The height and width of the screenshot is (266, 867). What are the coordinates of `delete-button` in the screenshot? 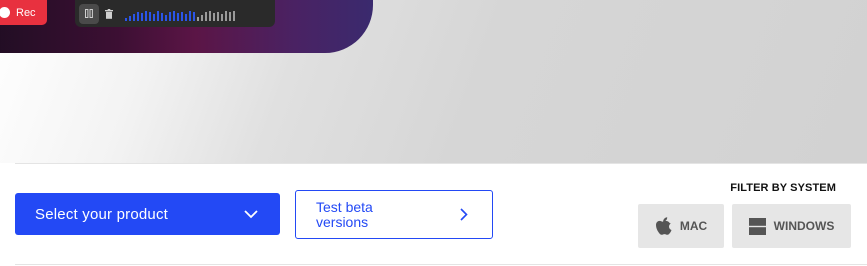 It's located at (109, 14).